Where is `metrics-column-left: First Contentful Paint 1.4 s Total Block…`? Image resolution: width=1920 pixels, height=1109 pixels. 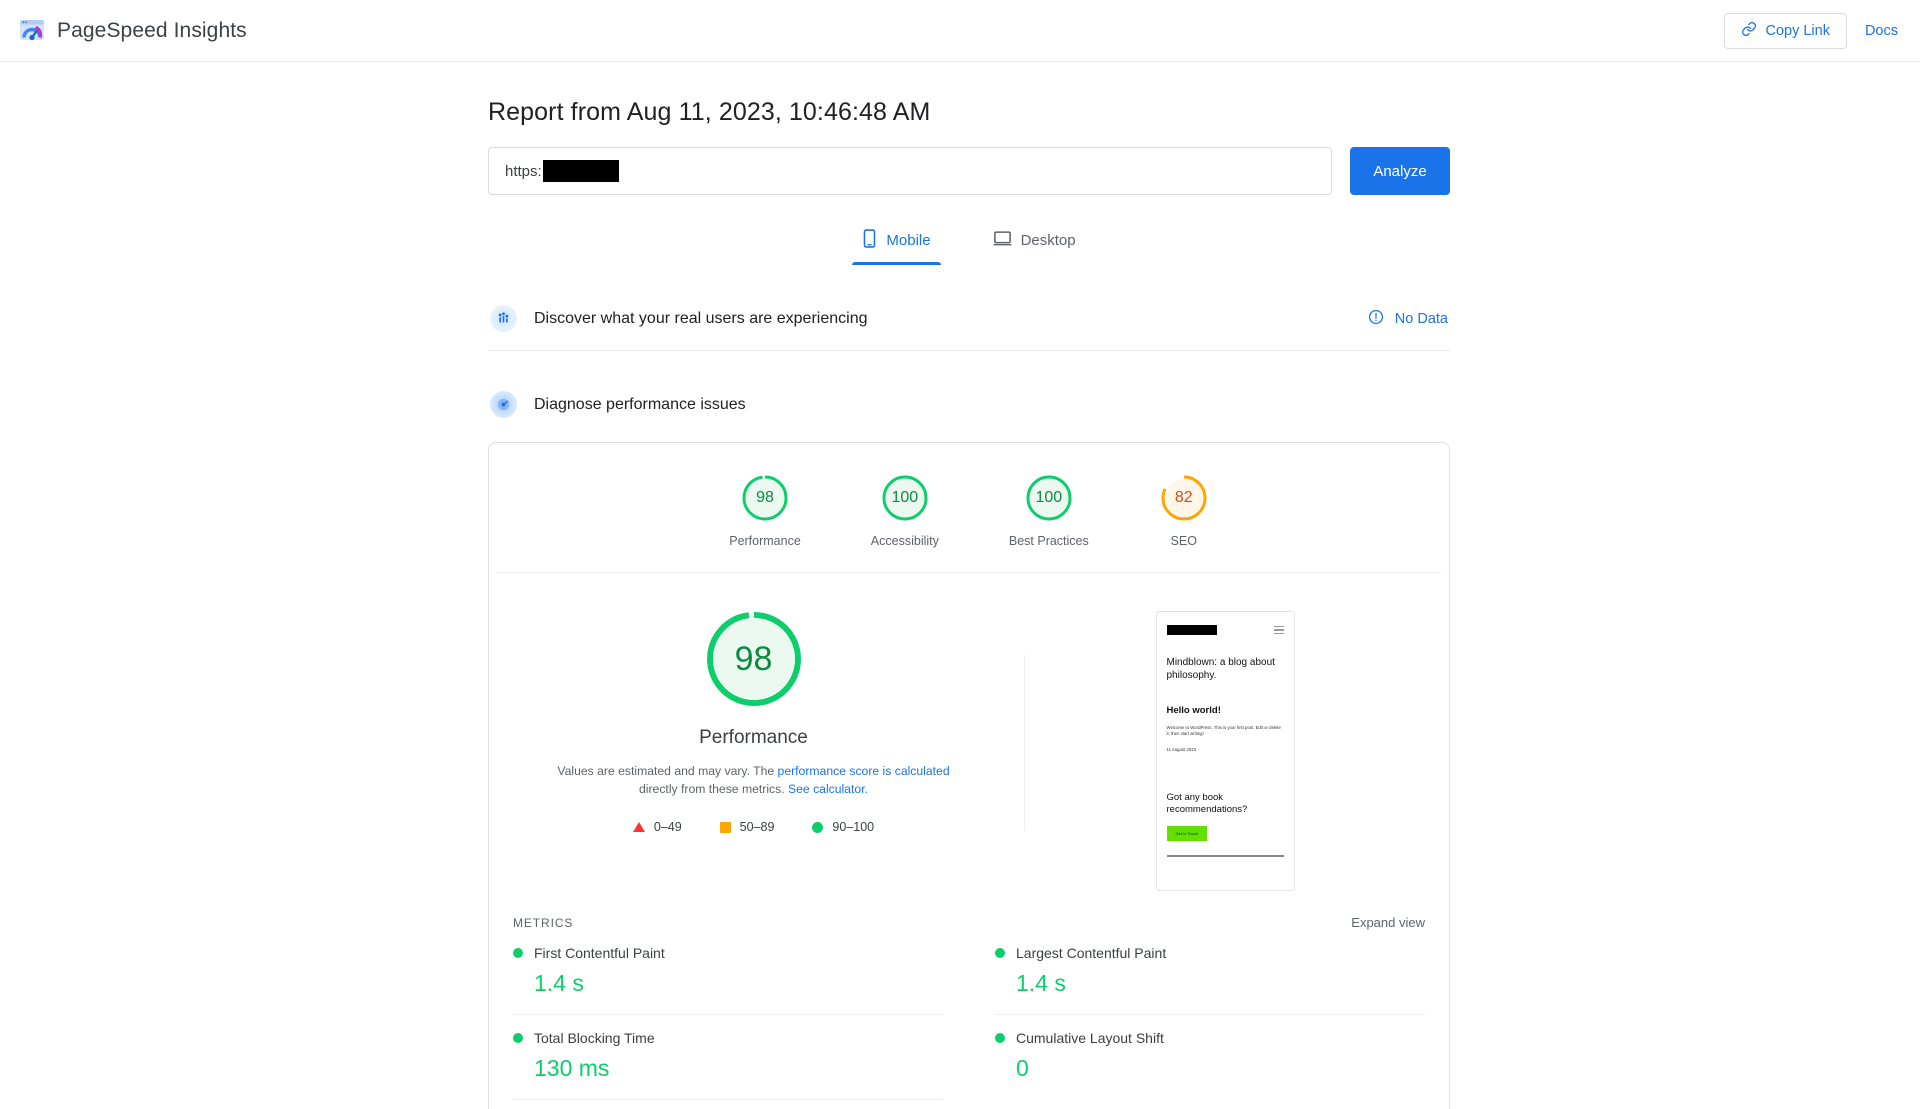 metrics-column-left: First Contentful Paint 1.4 s Total Block… is located at coordinates (741, 1019).